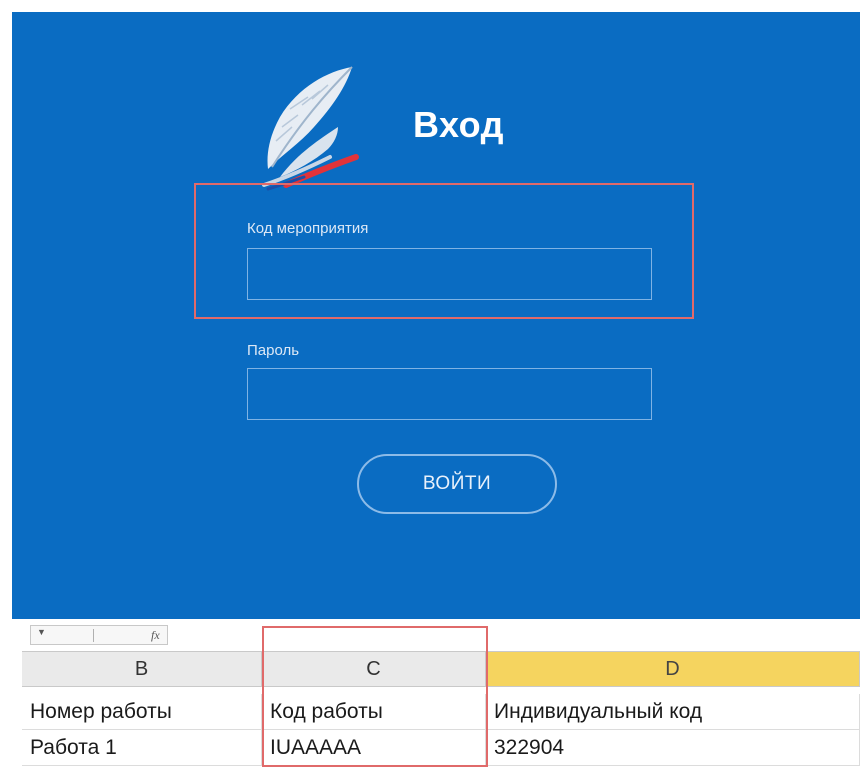  What do you see at coordinates (310, 128) in the screenshot?
I see `quill-logo-icon` at bounding box center [310, 128].